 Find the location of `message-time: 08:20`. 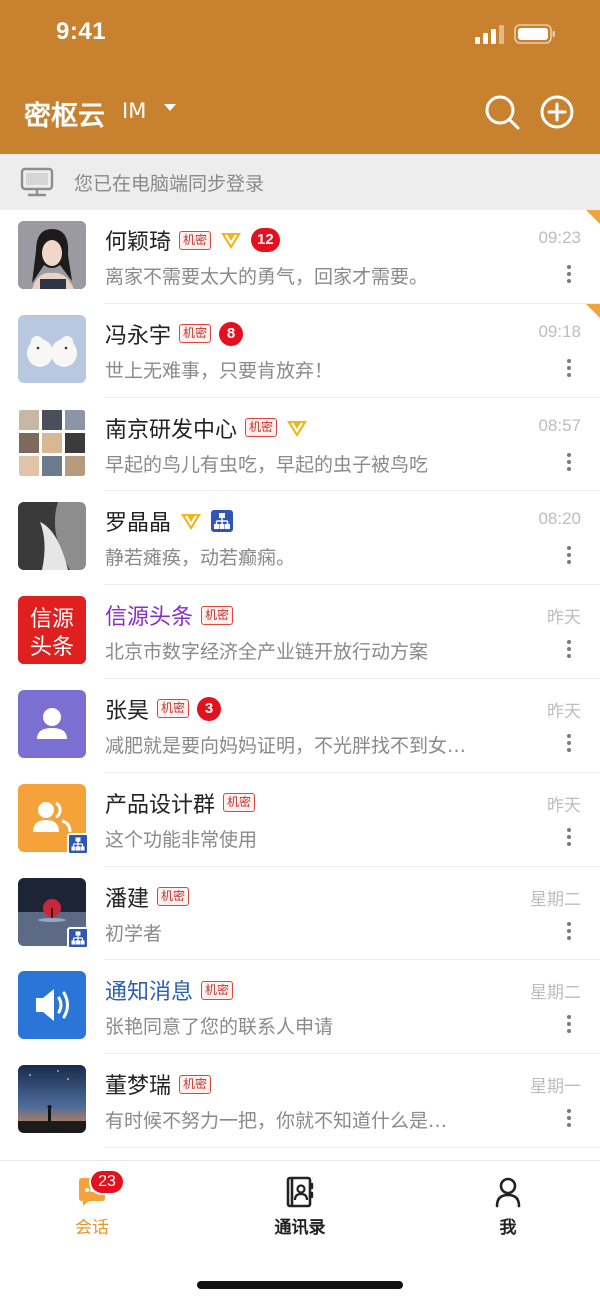

message-time: 08:20 is located at coordinates (559, 519).